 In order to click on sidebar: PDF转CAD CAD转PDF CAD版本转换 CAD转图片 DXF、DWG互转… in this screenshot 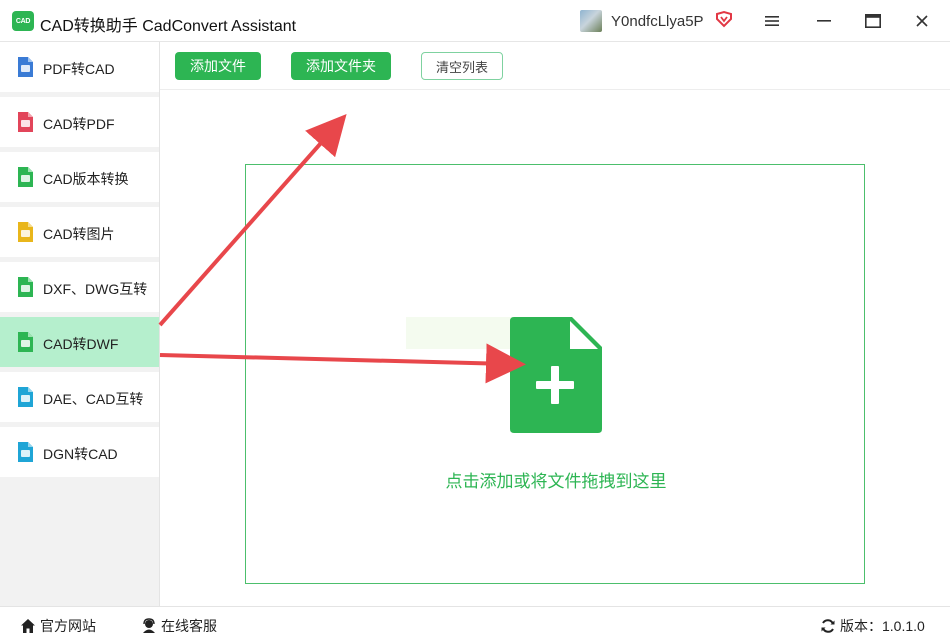, I will do `click(80, 324)`.